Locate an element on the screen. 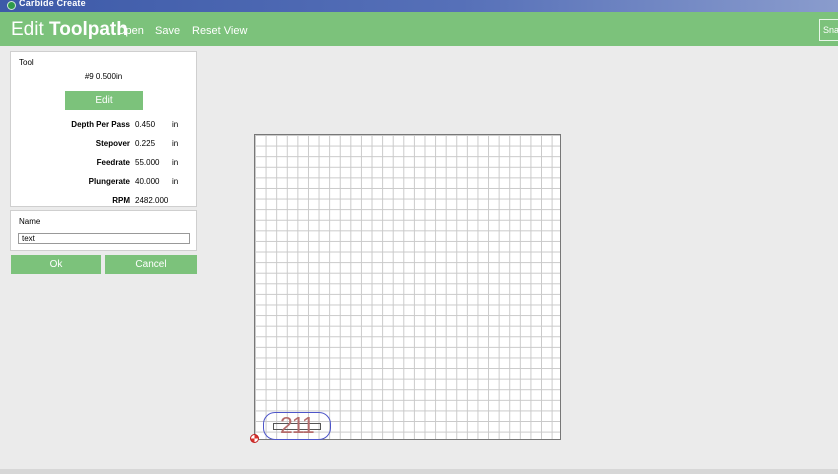  ok-button: Ok is located at coordinates (56, 264).